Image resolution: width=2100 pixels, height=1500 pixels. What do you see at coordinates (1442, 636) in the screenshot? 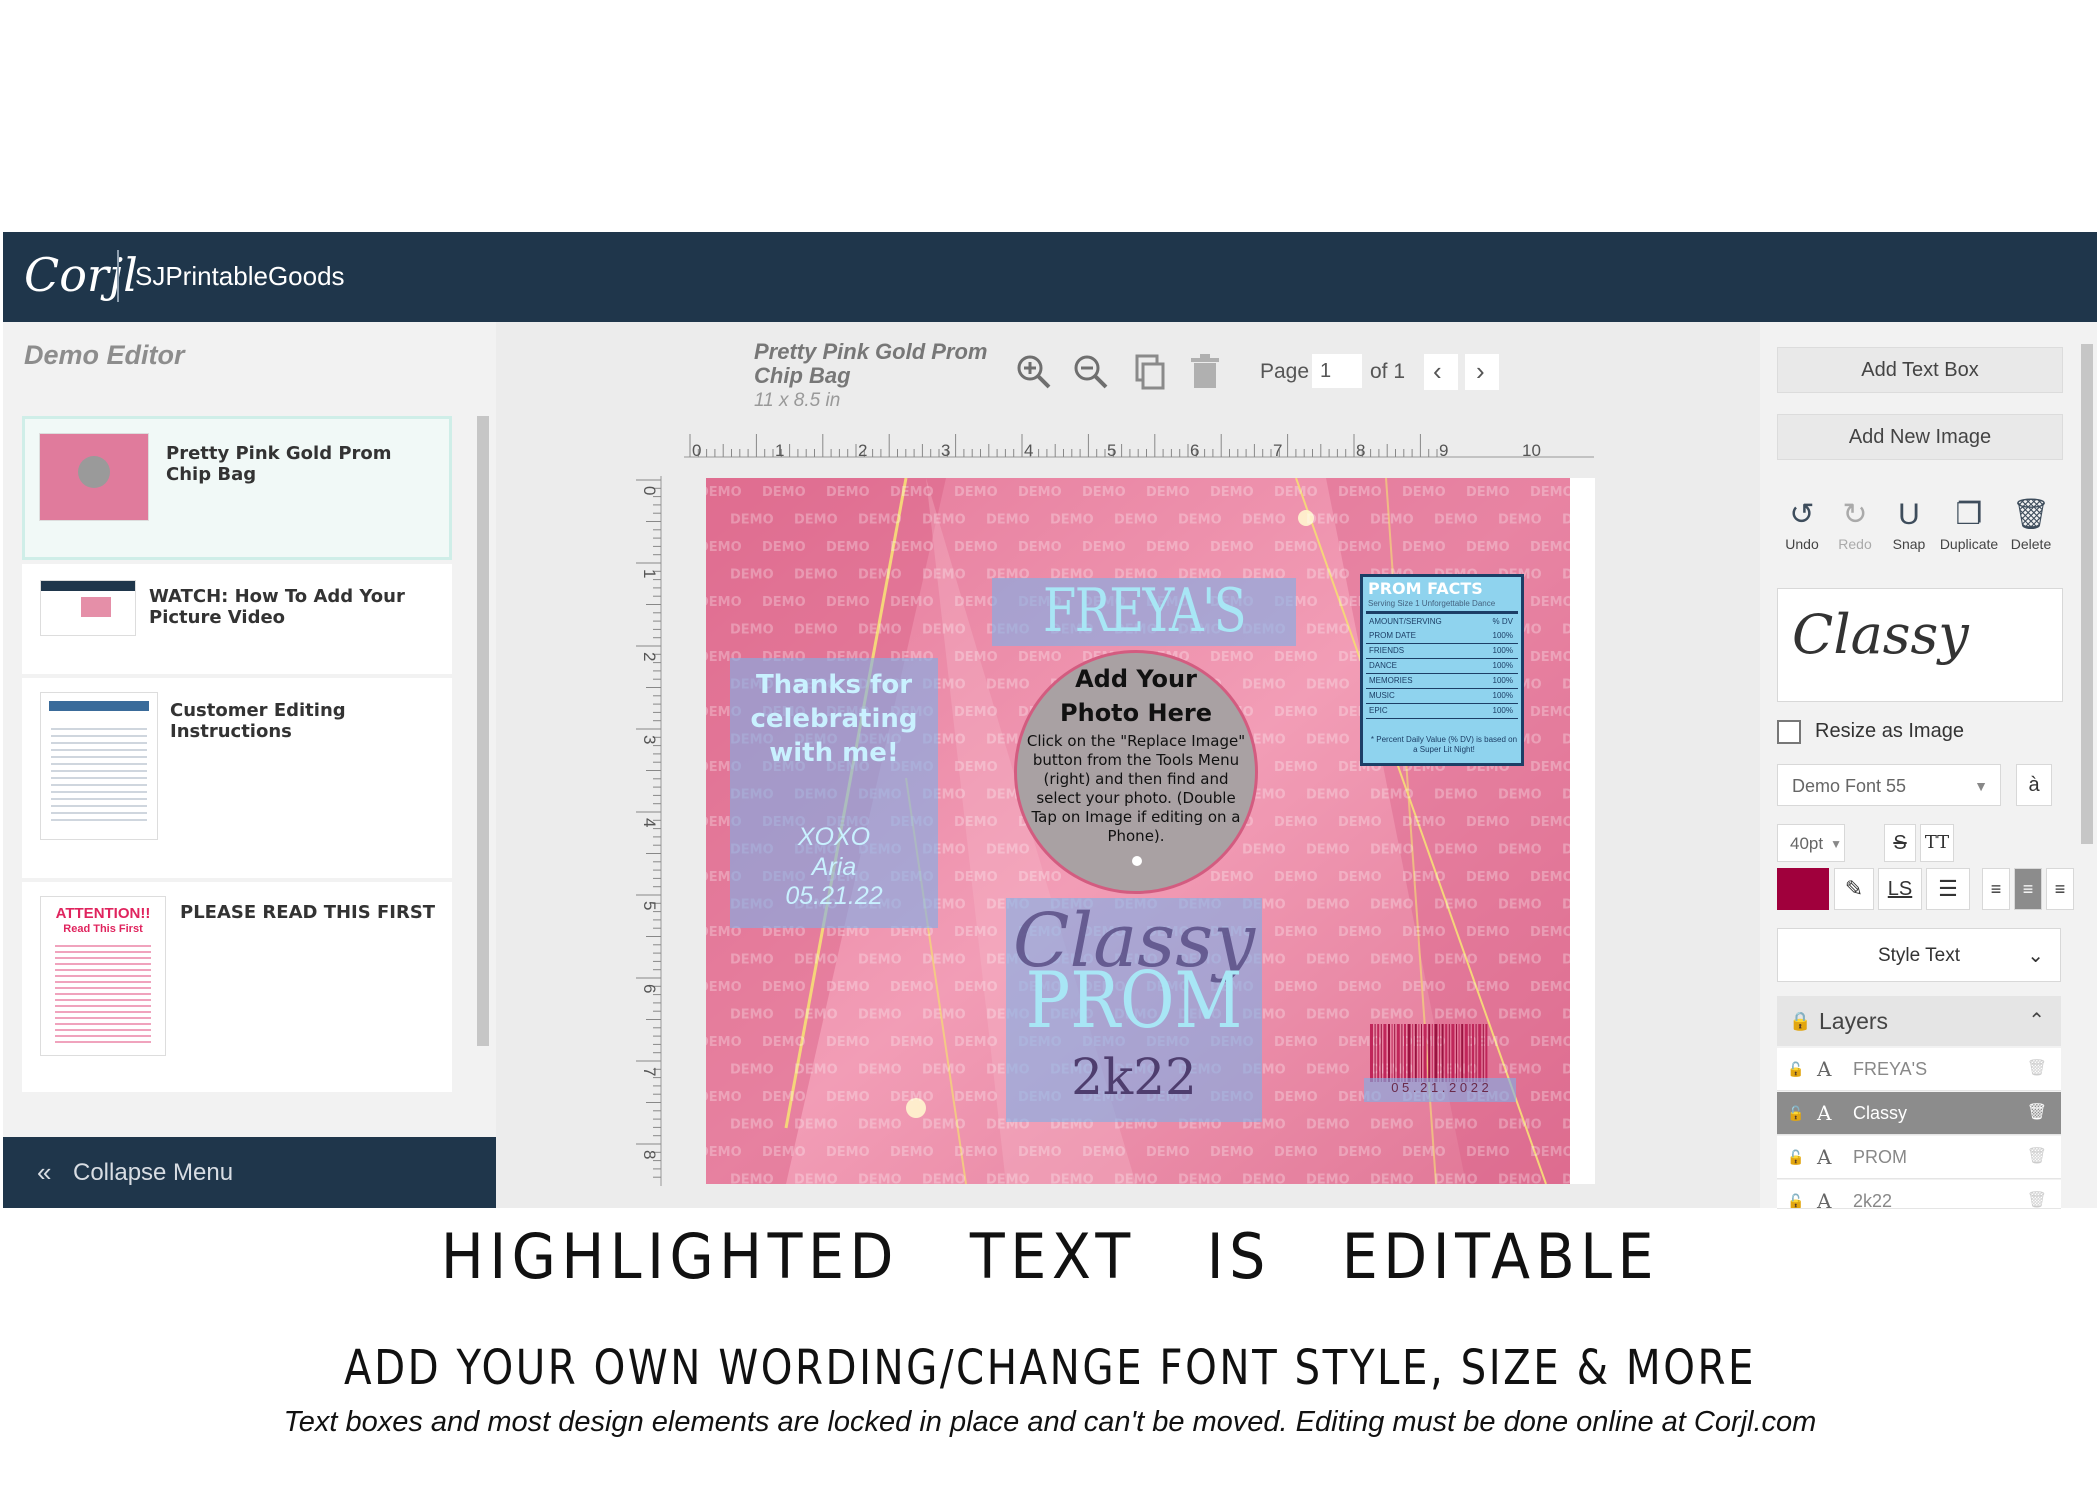
I see `facts-row: PROM DATE 100%` at bounding box center [1442, 636].